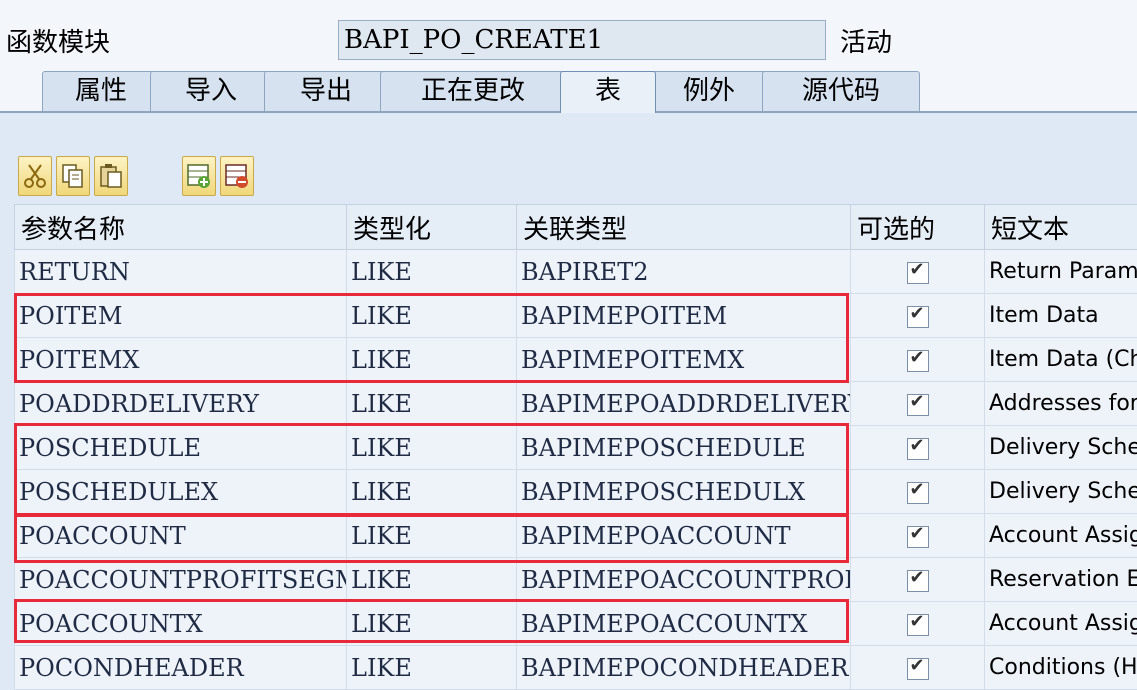  What do you see at coordinates (841, 92) in the screenshot?
I see `tab-source-code: 源代码` at bounding box center [841, 92].